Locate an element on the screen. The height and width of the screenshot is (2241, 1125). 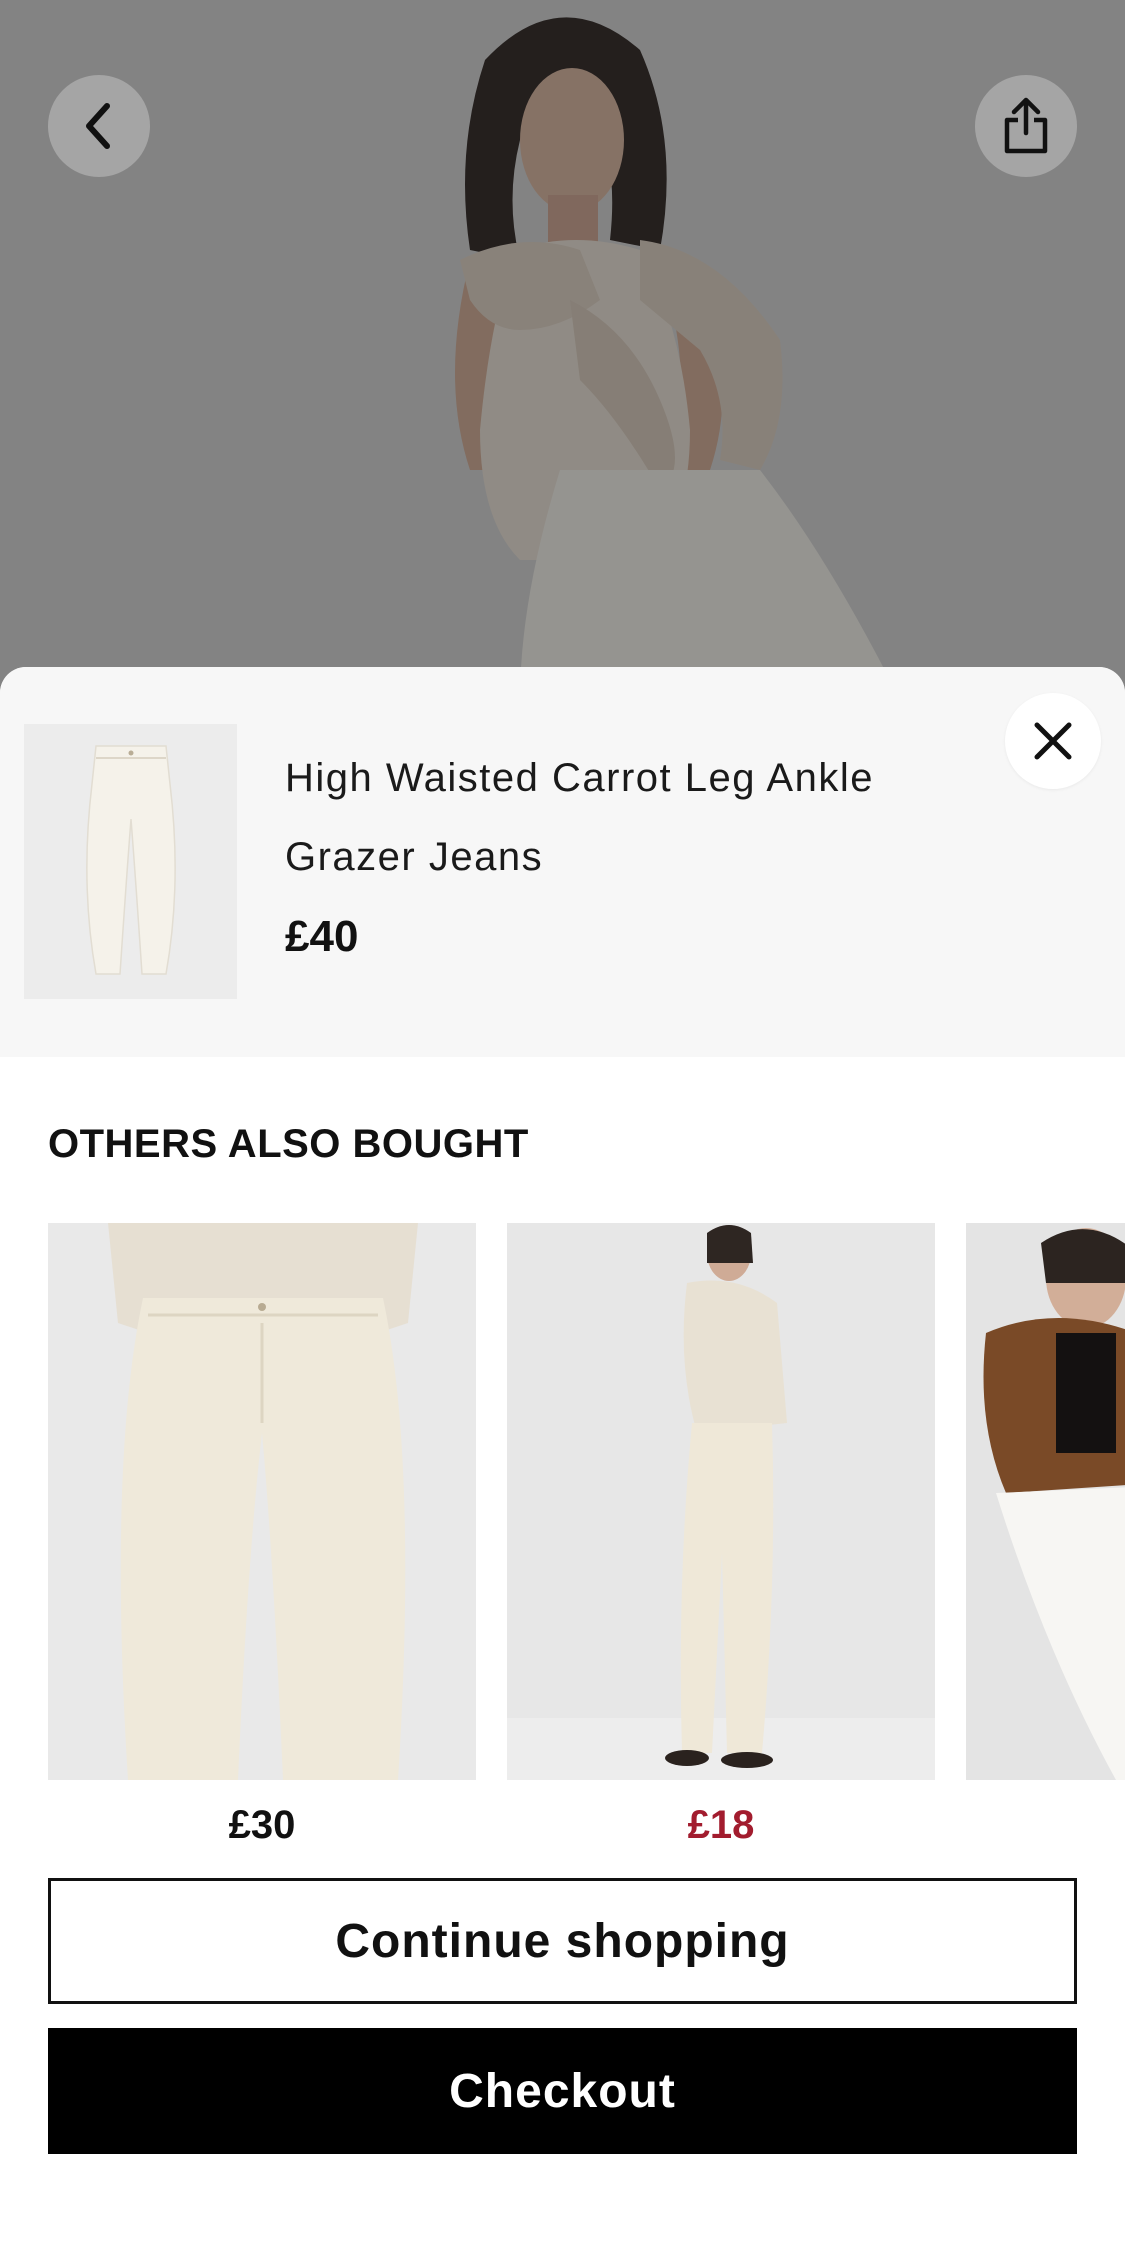
continue-shopping-button: Continue shopping is located at coordinates (562, 1941).